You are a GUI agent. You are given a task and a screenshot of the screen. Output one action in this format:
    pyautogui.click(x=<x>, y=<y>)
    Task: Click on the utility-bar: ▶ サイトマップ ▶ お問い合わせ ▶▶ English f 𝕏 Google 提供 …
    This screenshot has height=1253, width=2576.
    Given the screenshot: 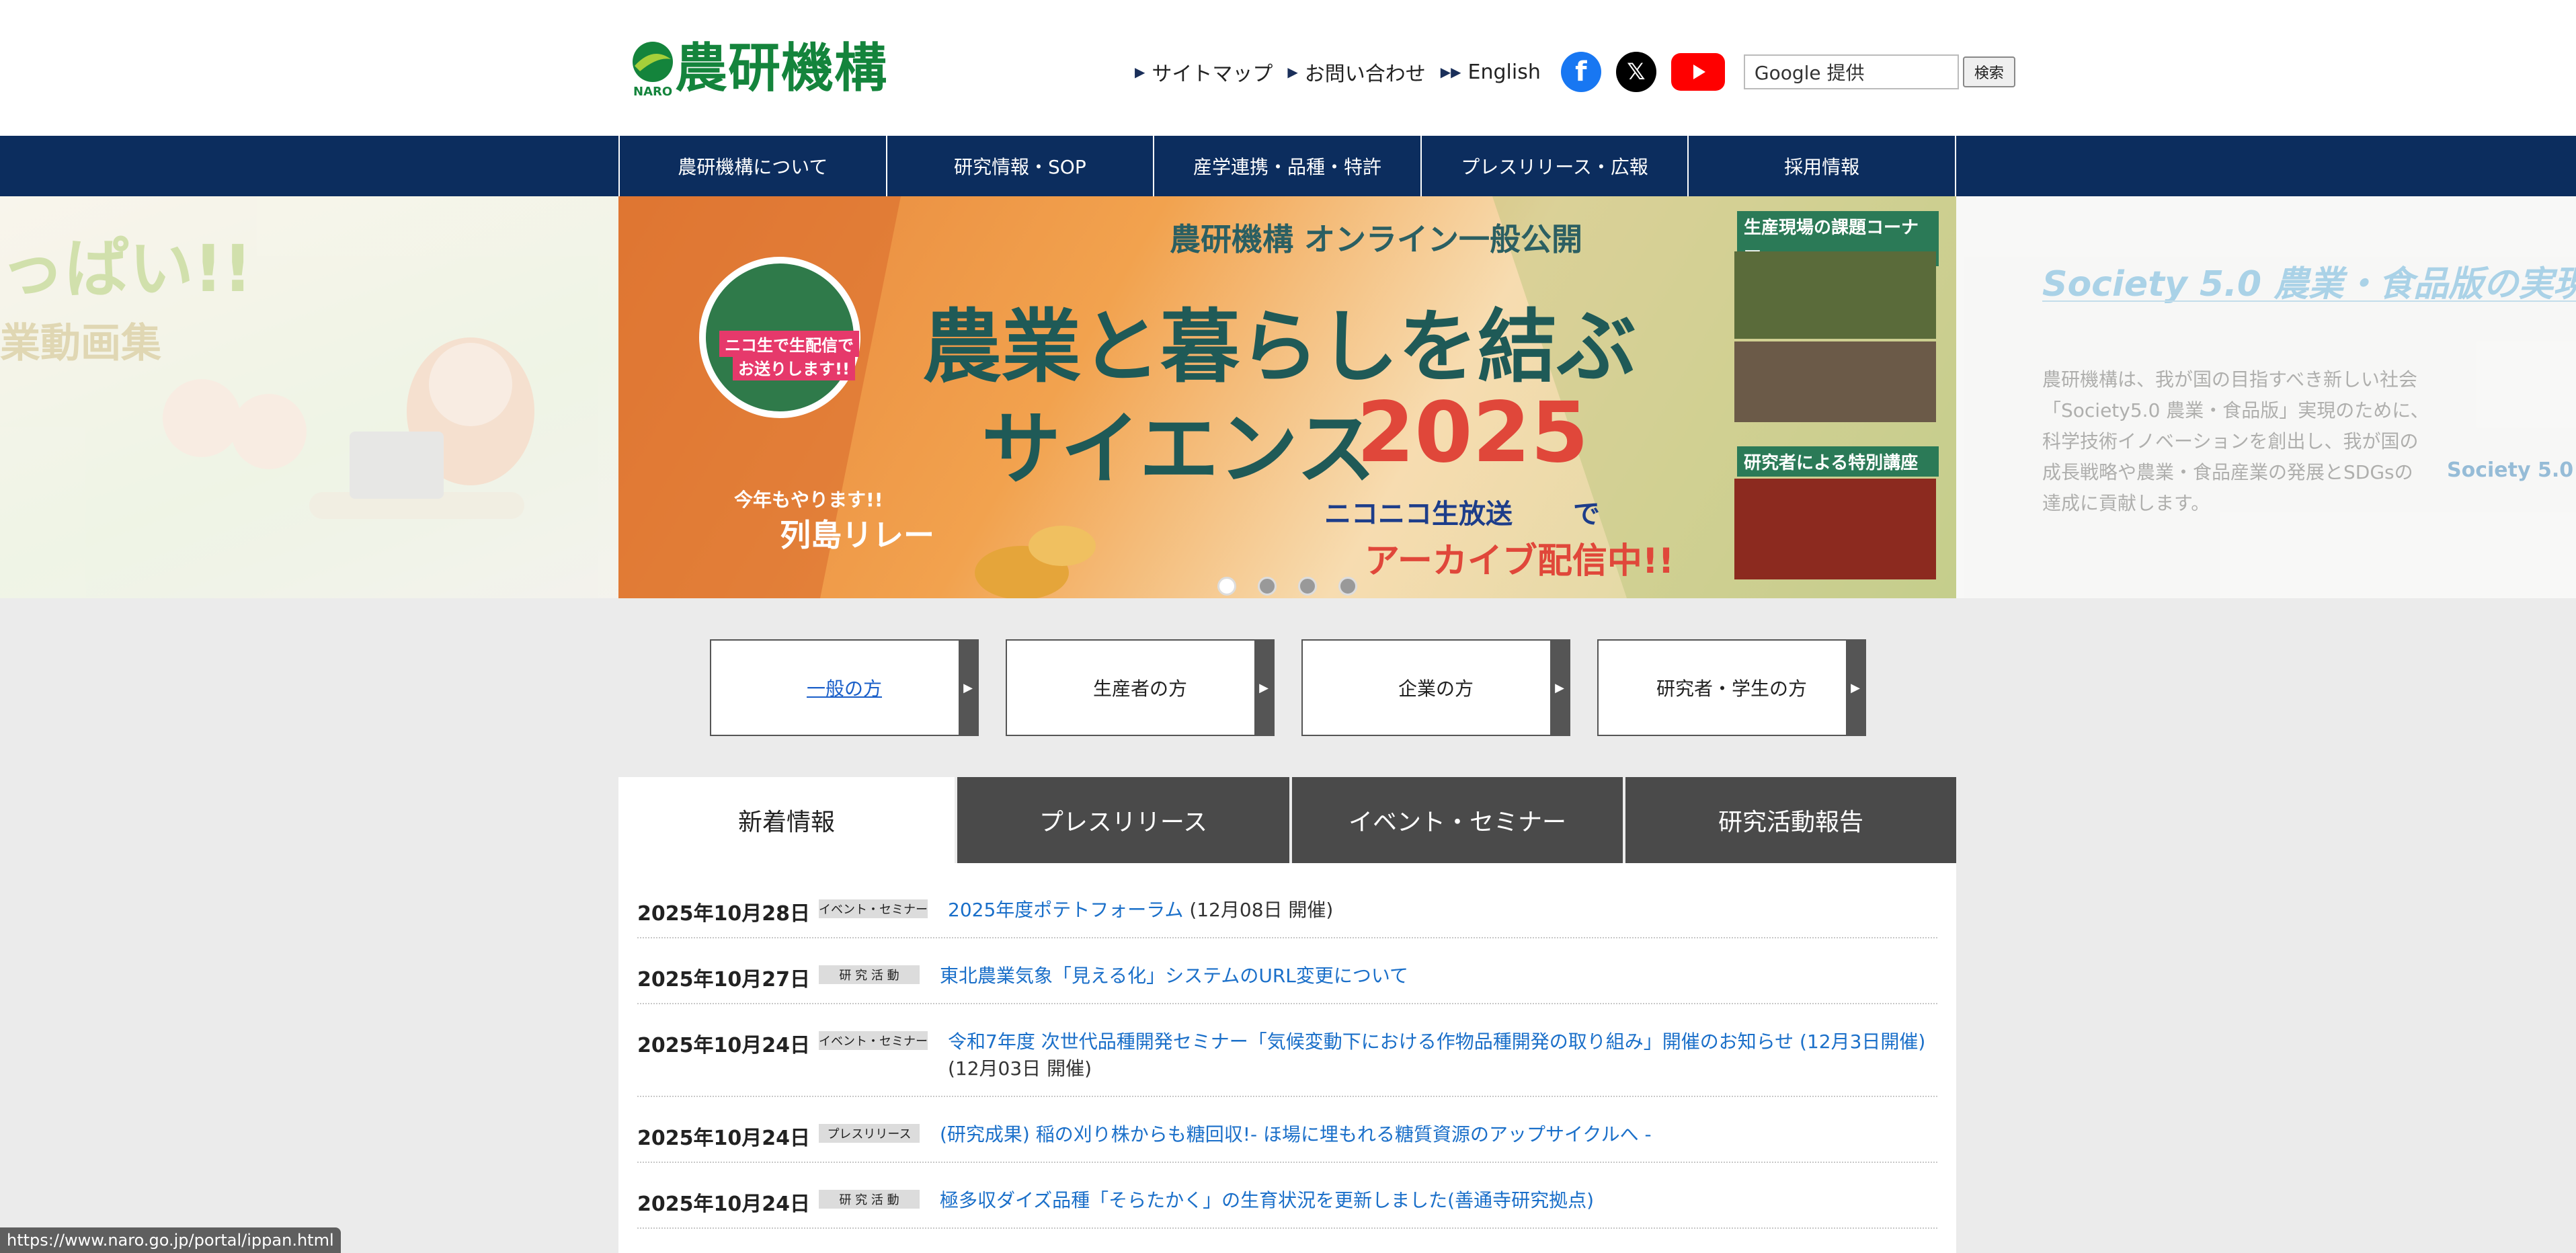 What is the action you would take?
    pyautogui.click(x=1575, y=72)
    